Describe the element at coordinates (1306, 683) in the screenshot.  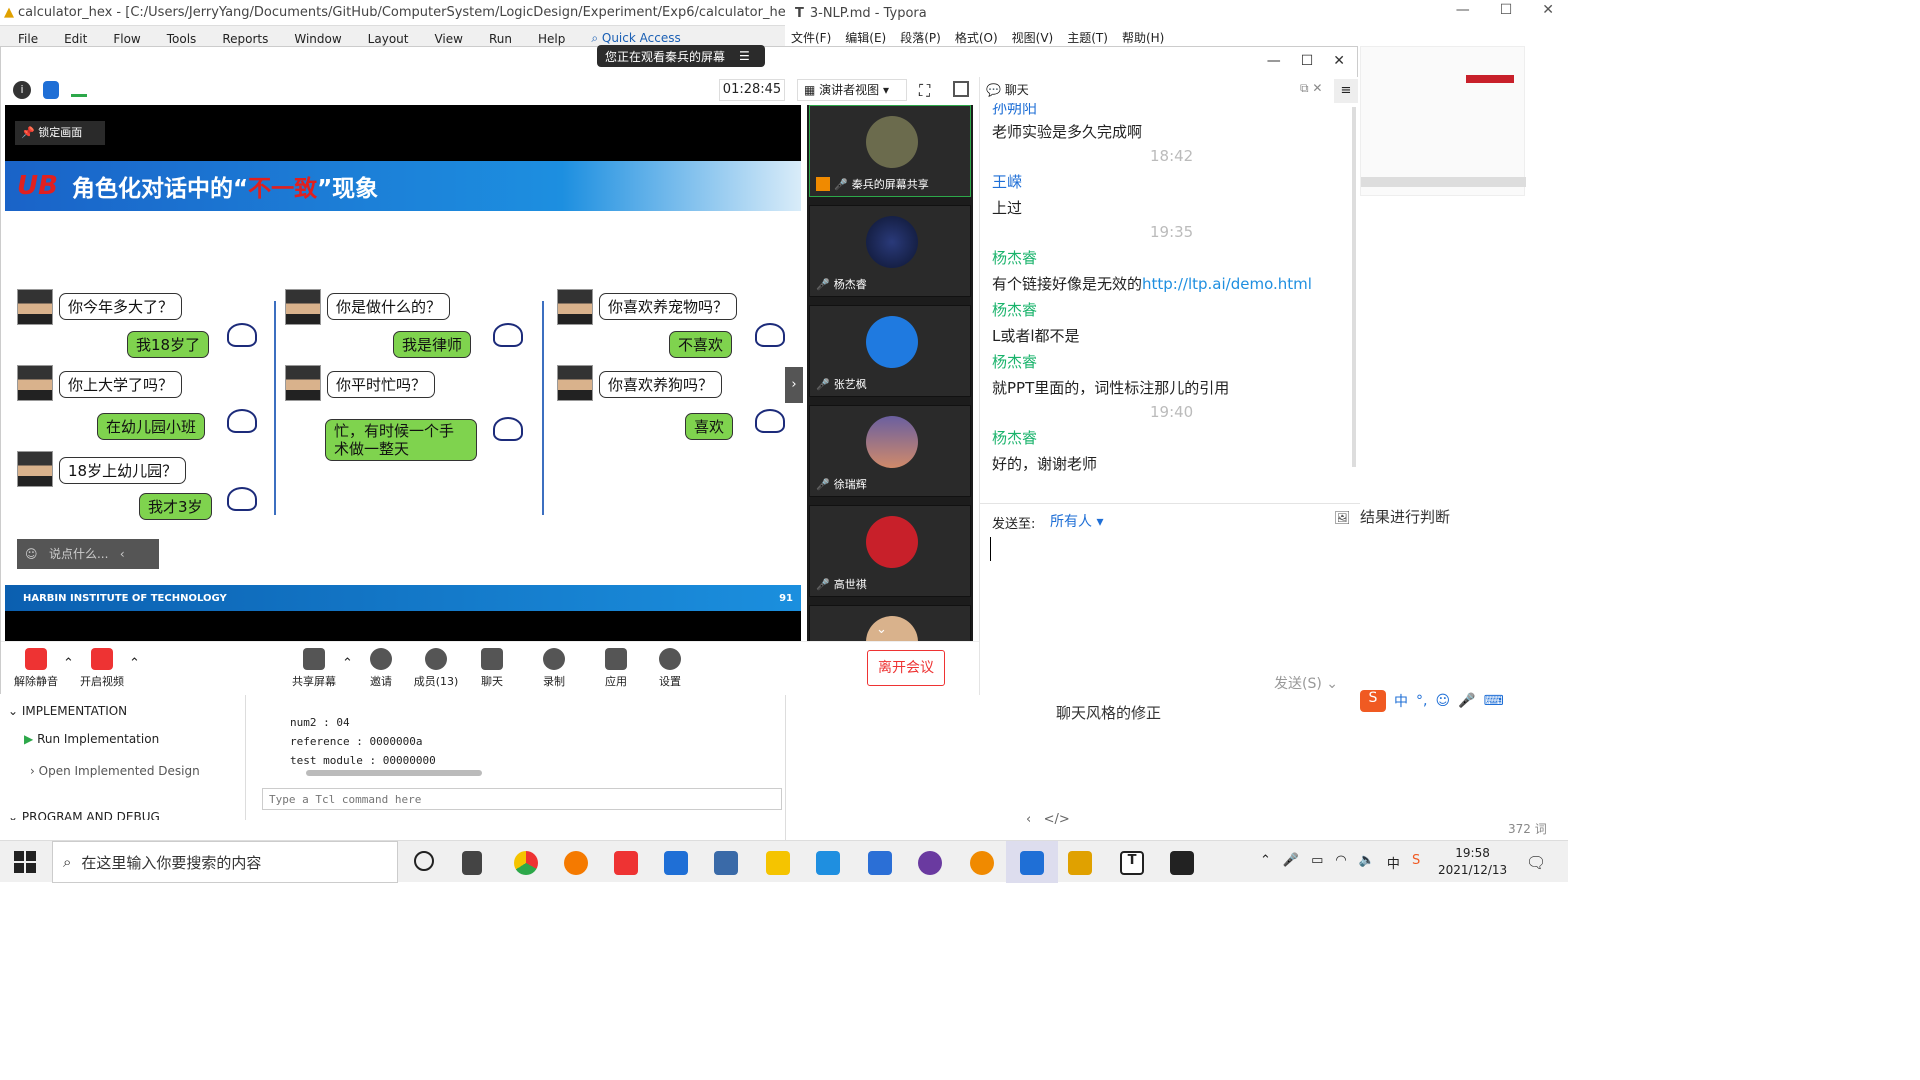
I see `send-button: 发送(S) ⌄` at that location.